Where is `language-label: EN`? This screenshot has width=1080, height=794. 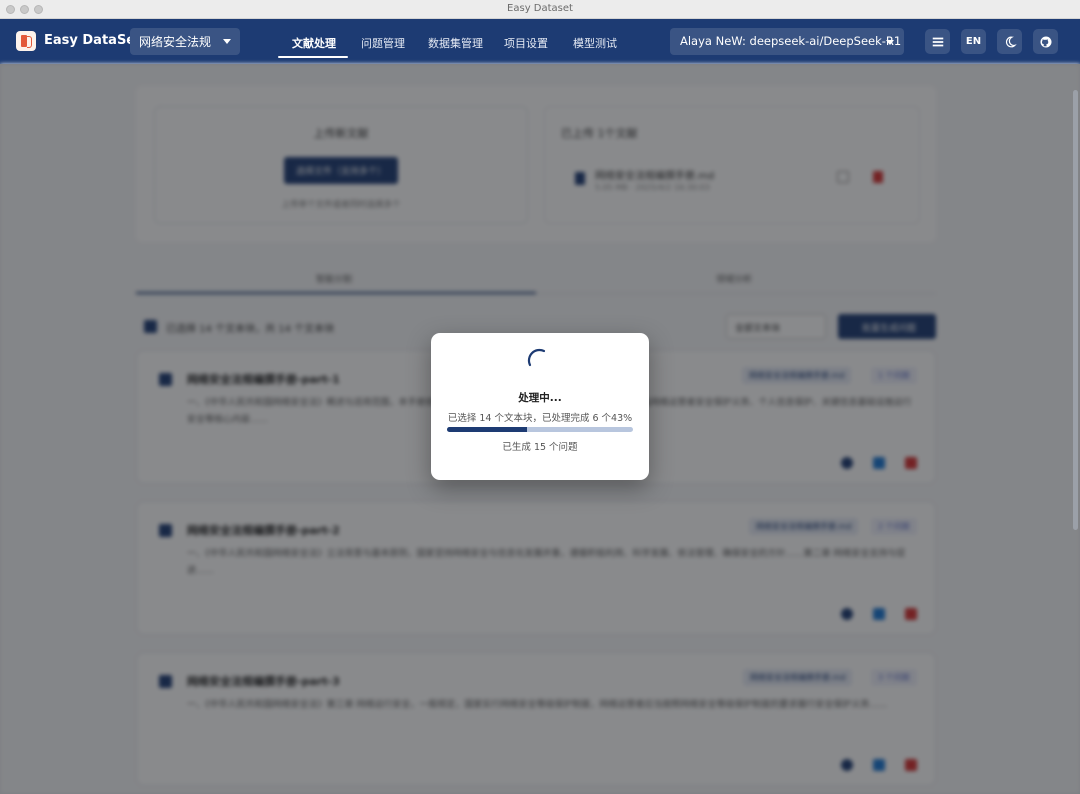
language-label: EN is located at coordinates (973, 41).